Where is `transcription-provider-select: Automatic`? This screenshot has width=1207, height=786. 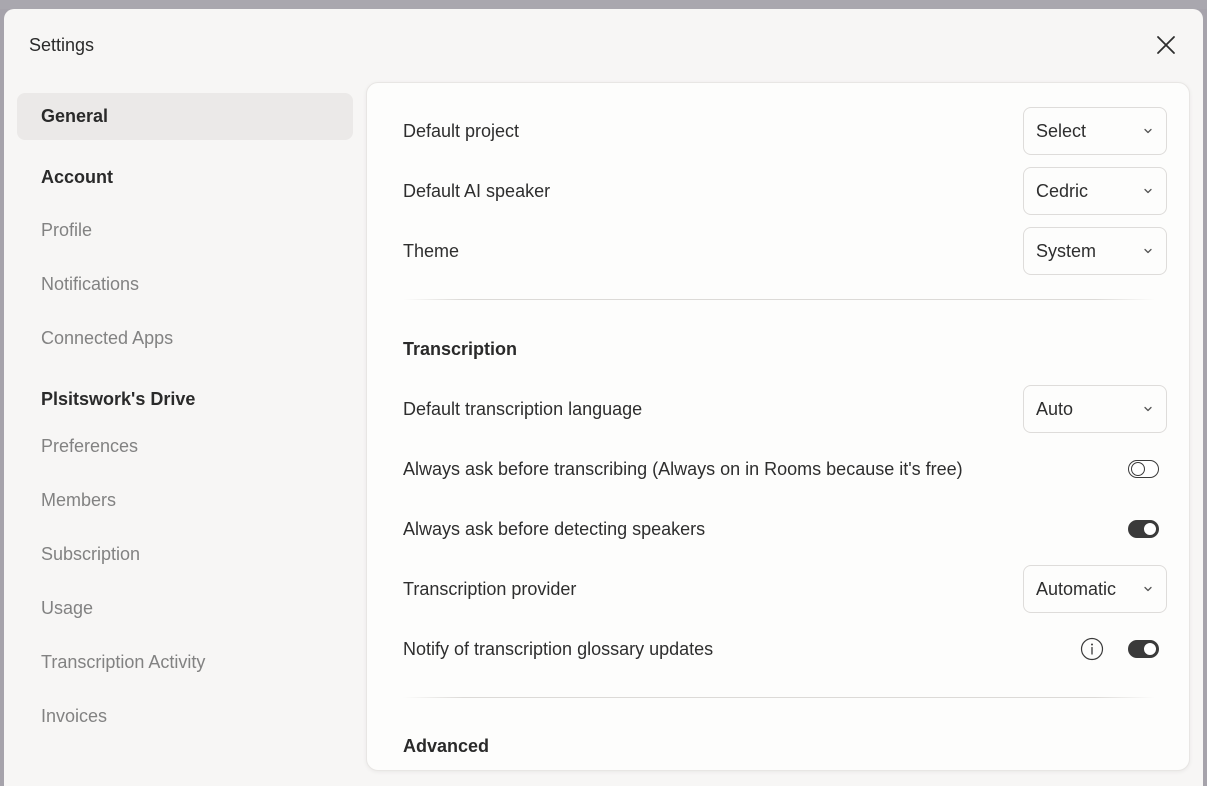
transcription-provider-select: Automatic is located at coordinates (1095, 589).